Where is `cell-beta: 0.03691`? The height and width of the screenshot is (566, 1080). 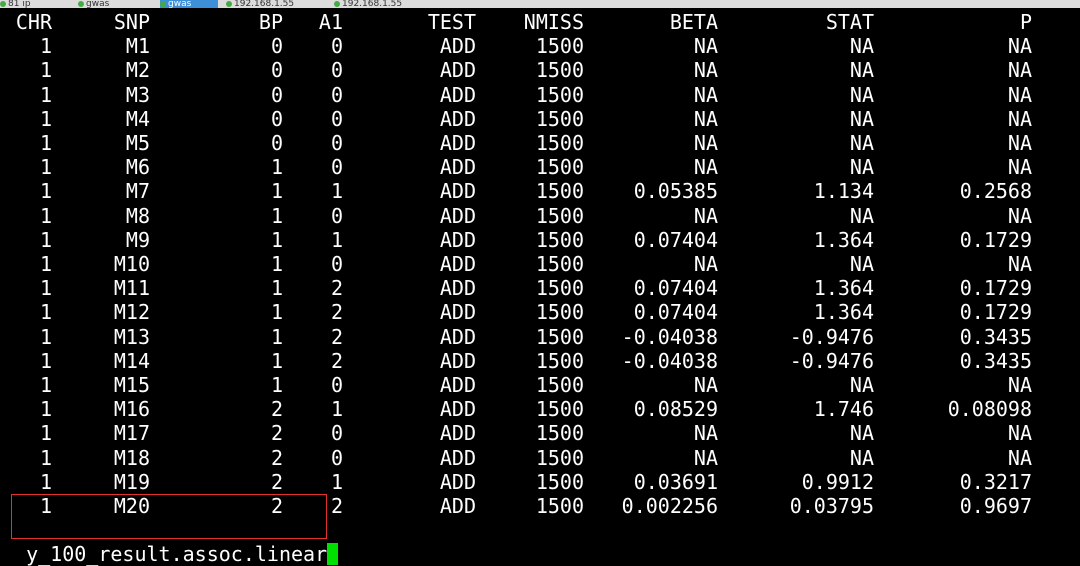
cell-beta: 0.03691 is located at coordinates (675, 481).